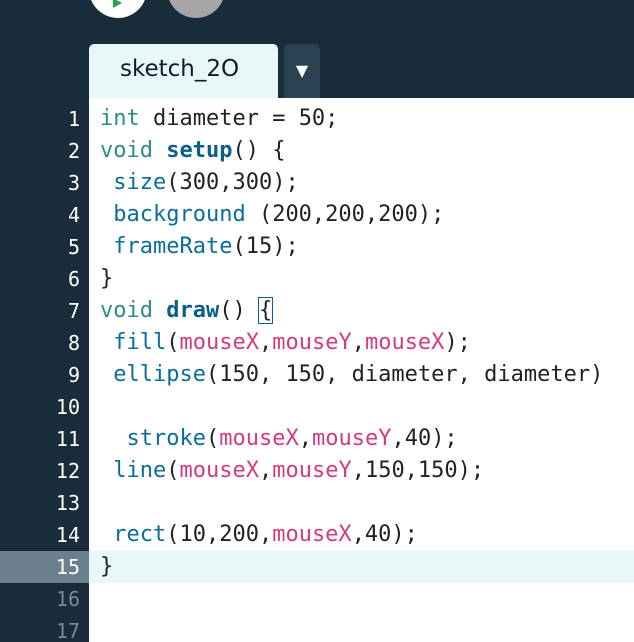  What do you see at coordinates (361, 119) in the screenshot?
I see `code-line: int diameter = 50;` at bounding box center [361, 119].